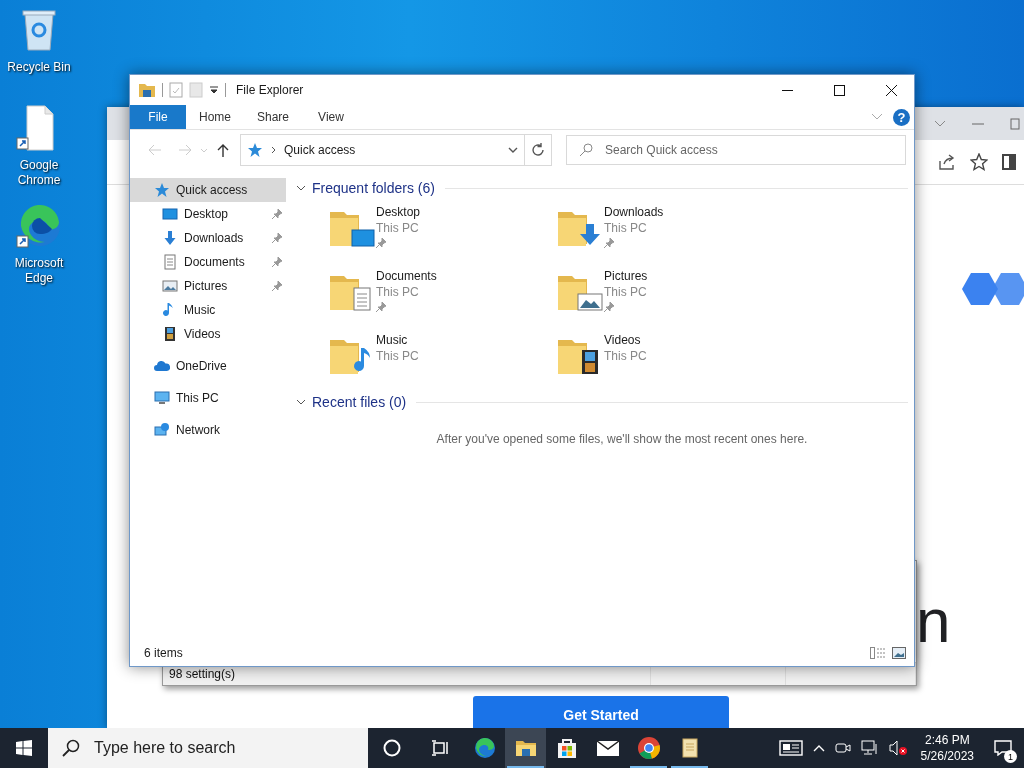 The width and height of the screenshot is (1024, 768). I want to click on notifications-button: 1, so click(1003, 748).